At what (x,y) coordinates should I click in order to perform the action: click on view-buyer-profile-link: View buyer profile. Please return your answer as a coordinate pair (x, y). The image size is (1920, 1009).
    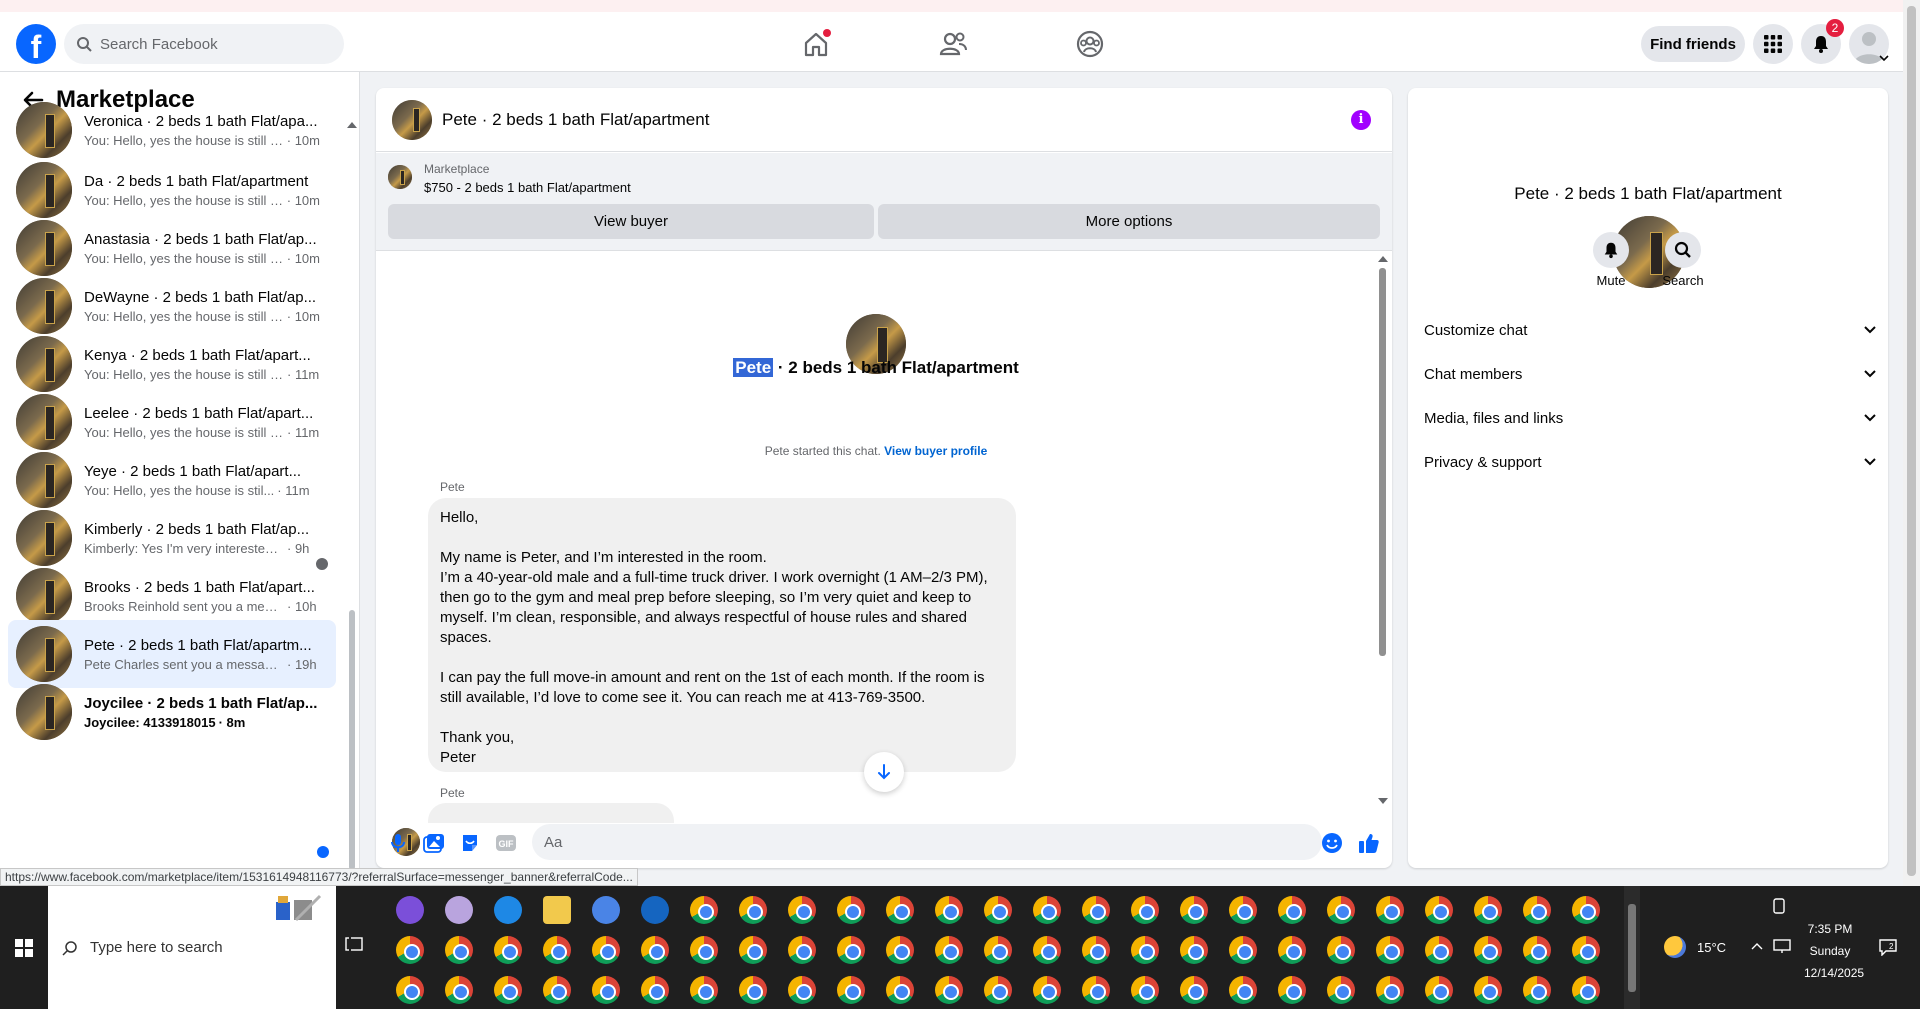
    Looking at the image, I should click on (935, 451).